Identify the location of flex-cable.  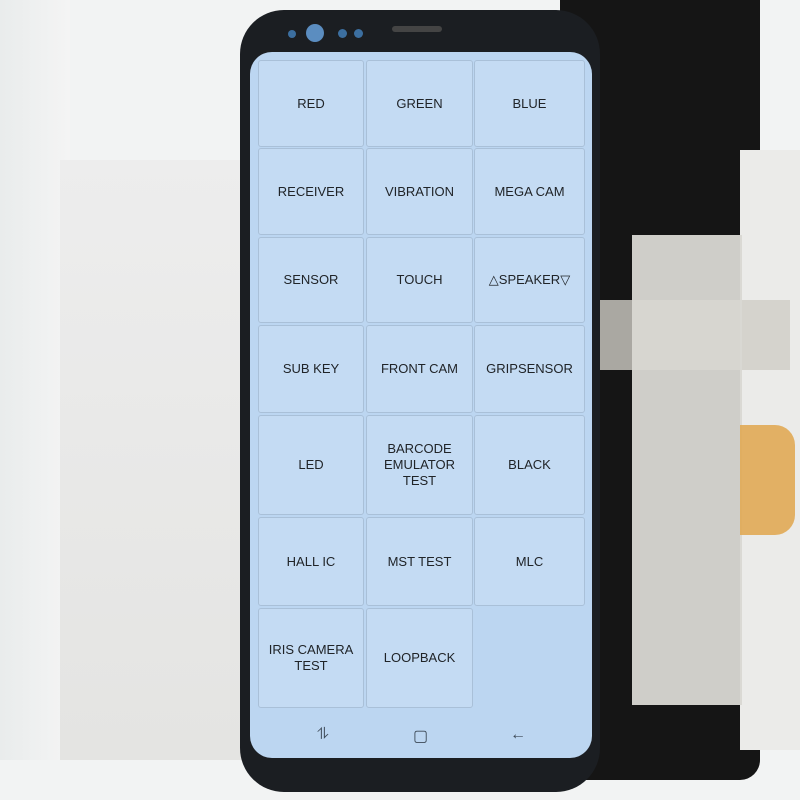
(767, 480).